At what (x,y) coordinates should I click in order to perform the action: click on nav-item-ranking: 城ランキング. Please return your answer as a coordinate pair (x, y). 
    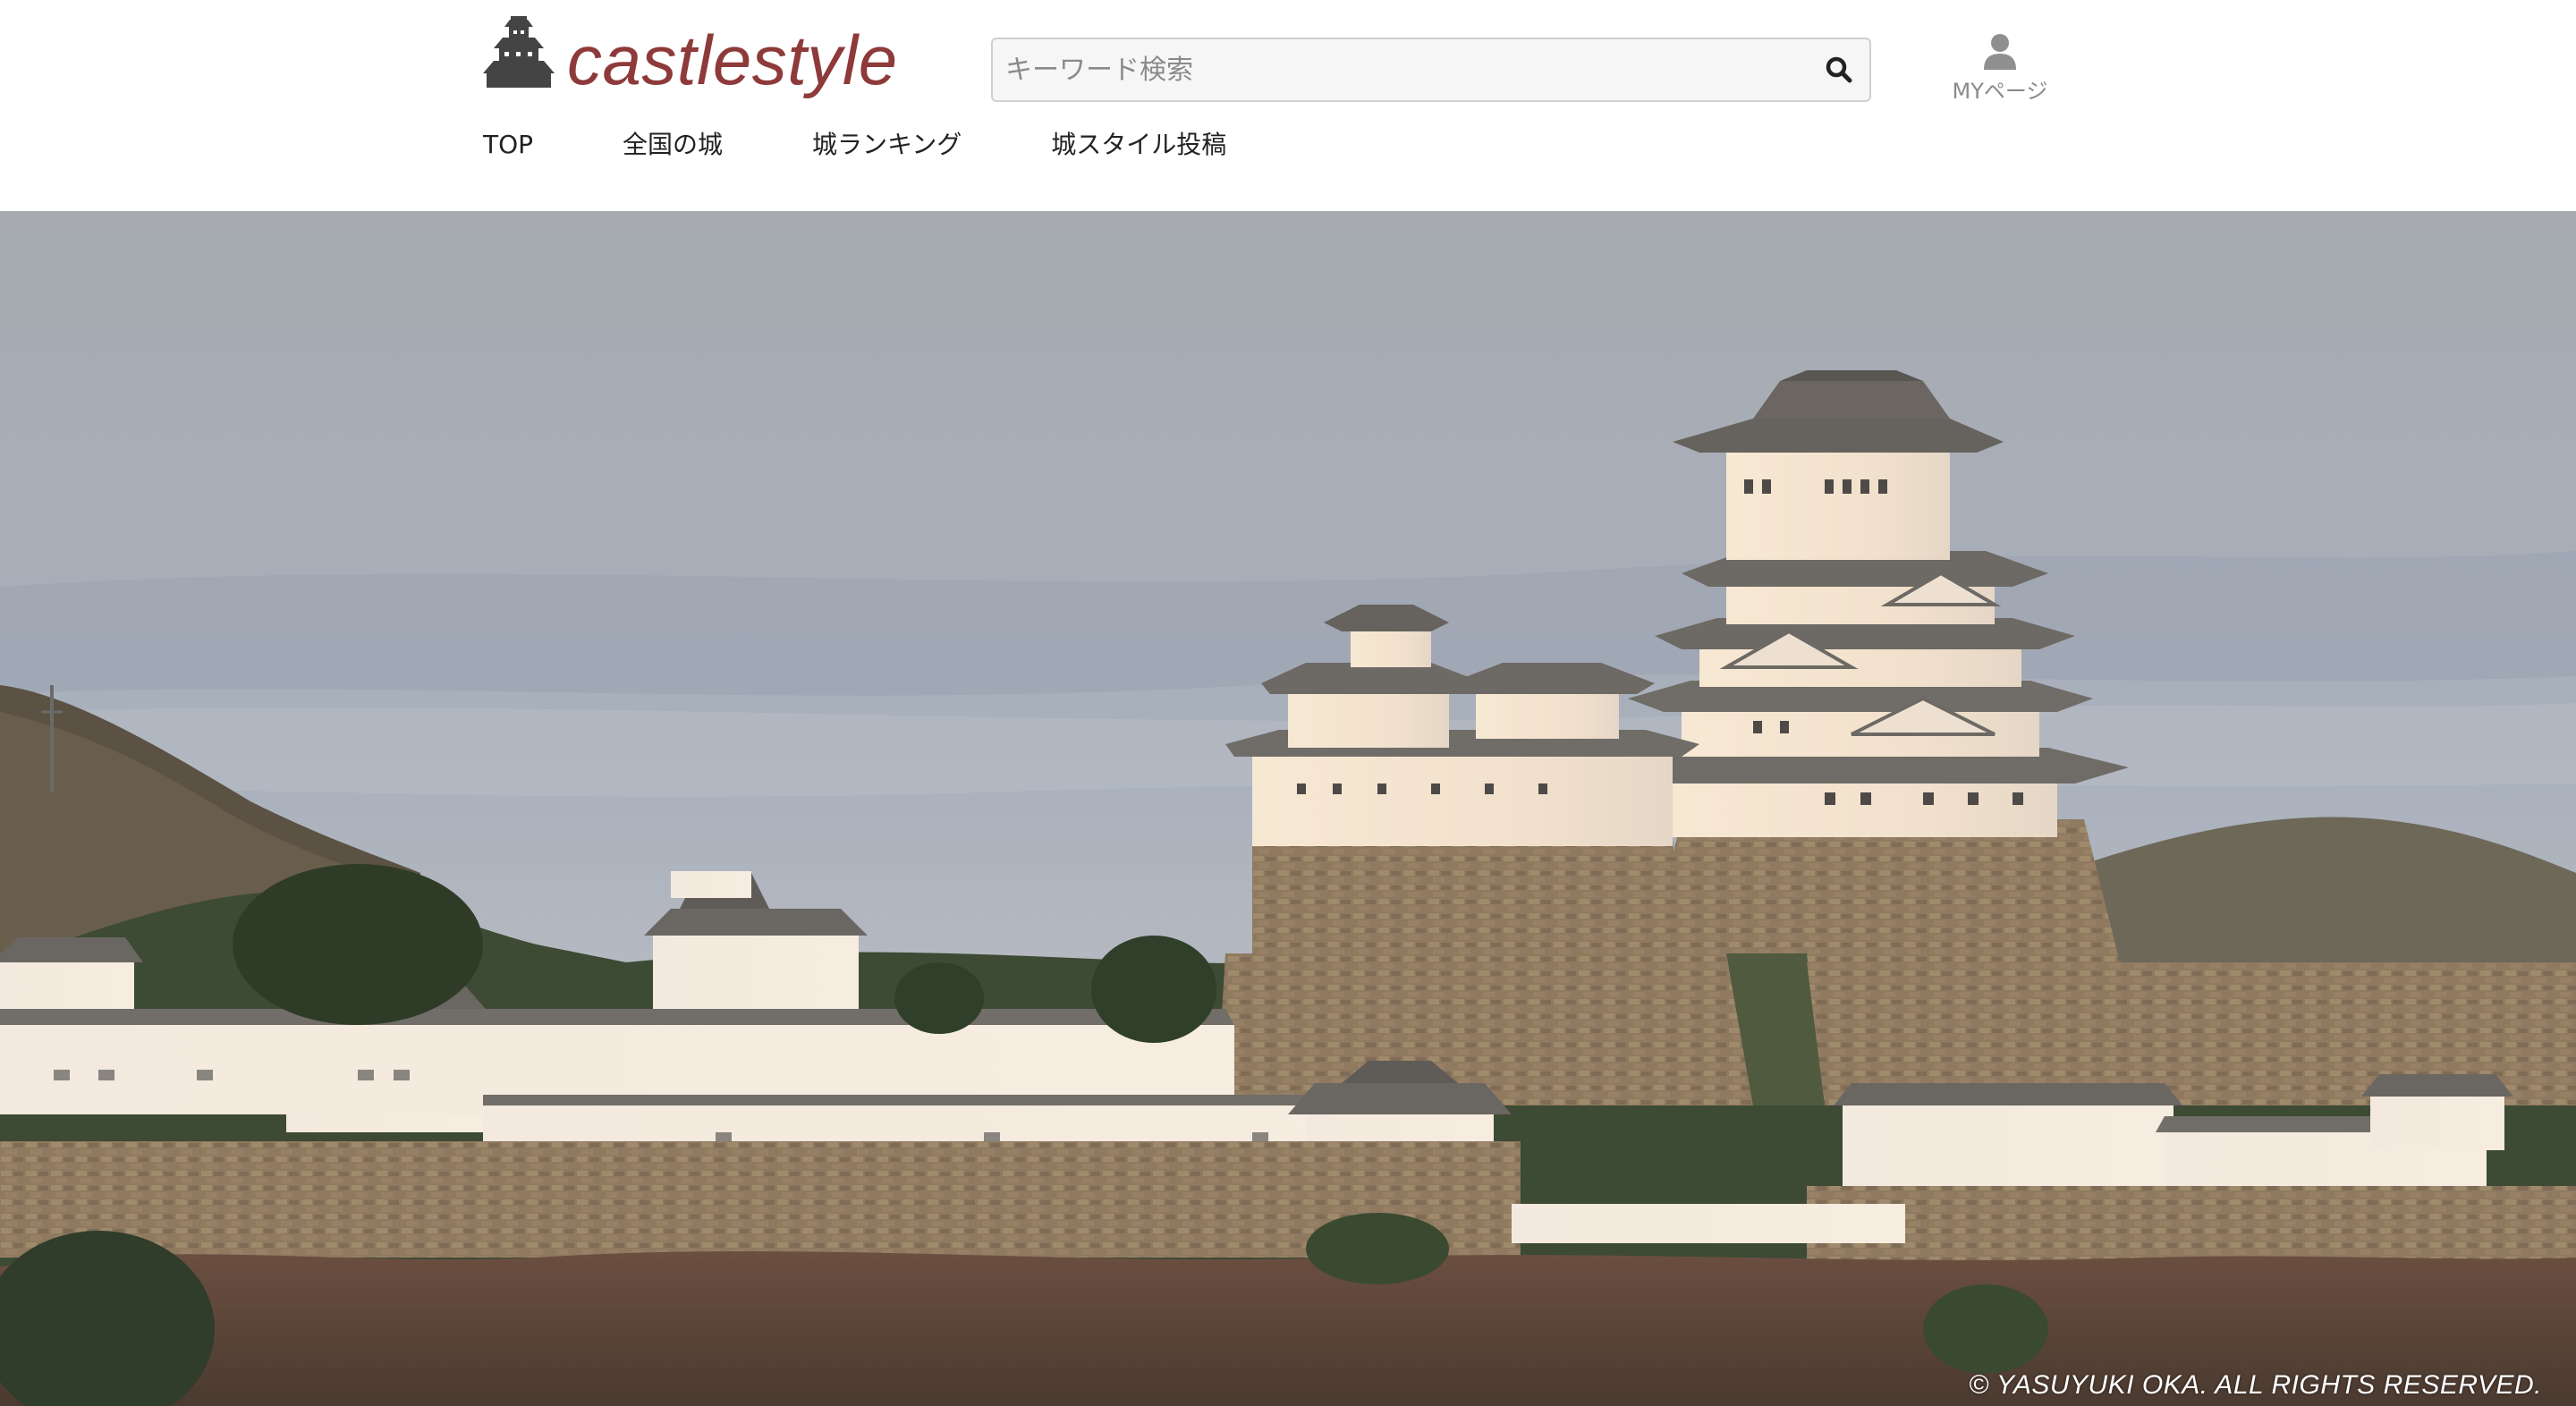
    Looking at the image, I should click on (887, 145).